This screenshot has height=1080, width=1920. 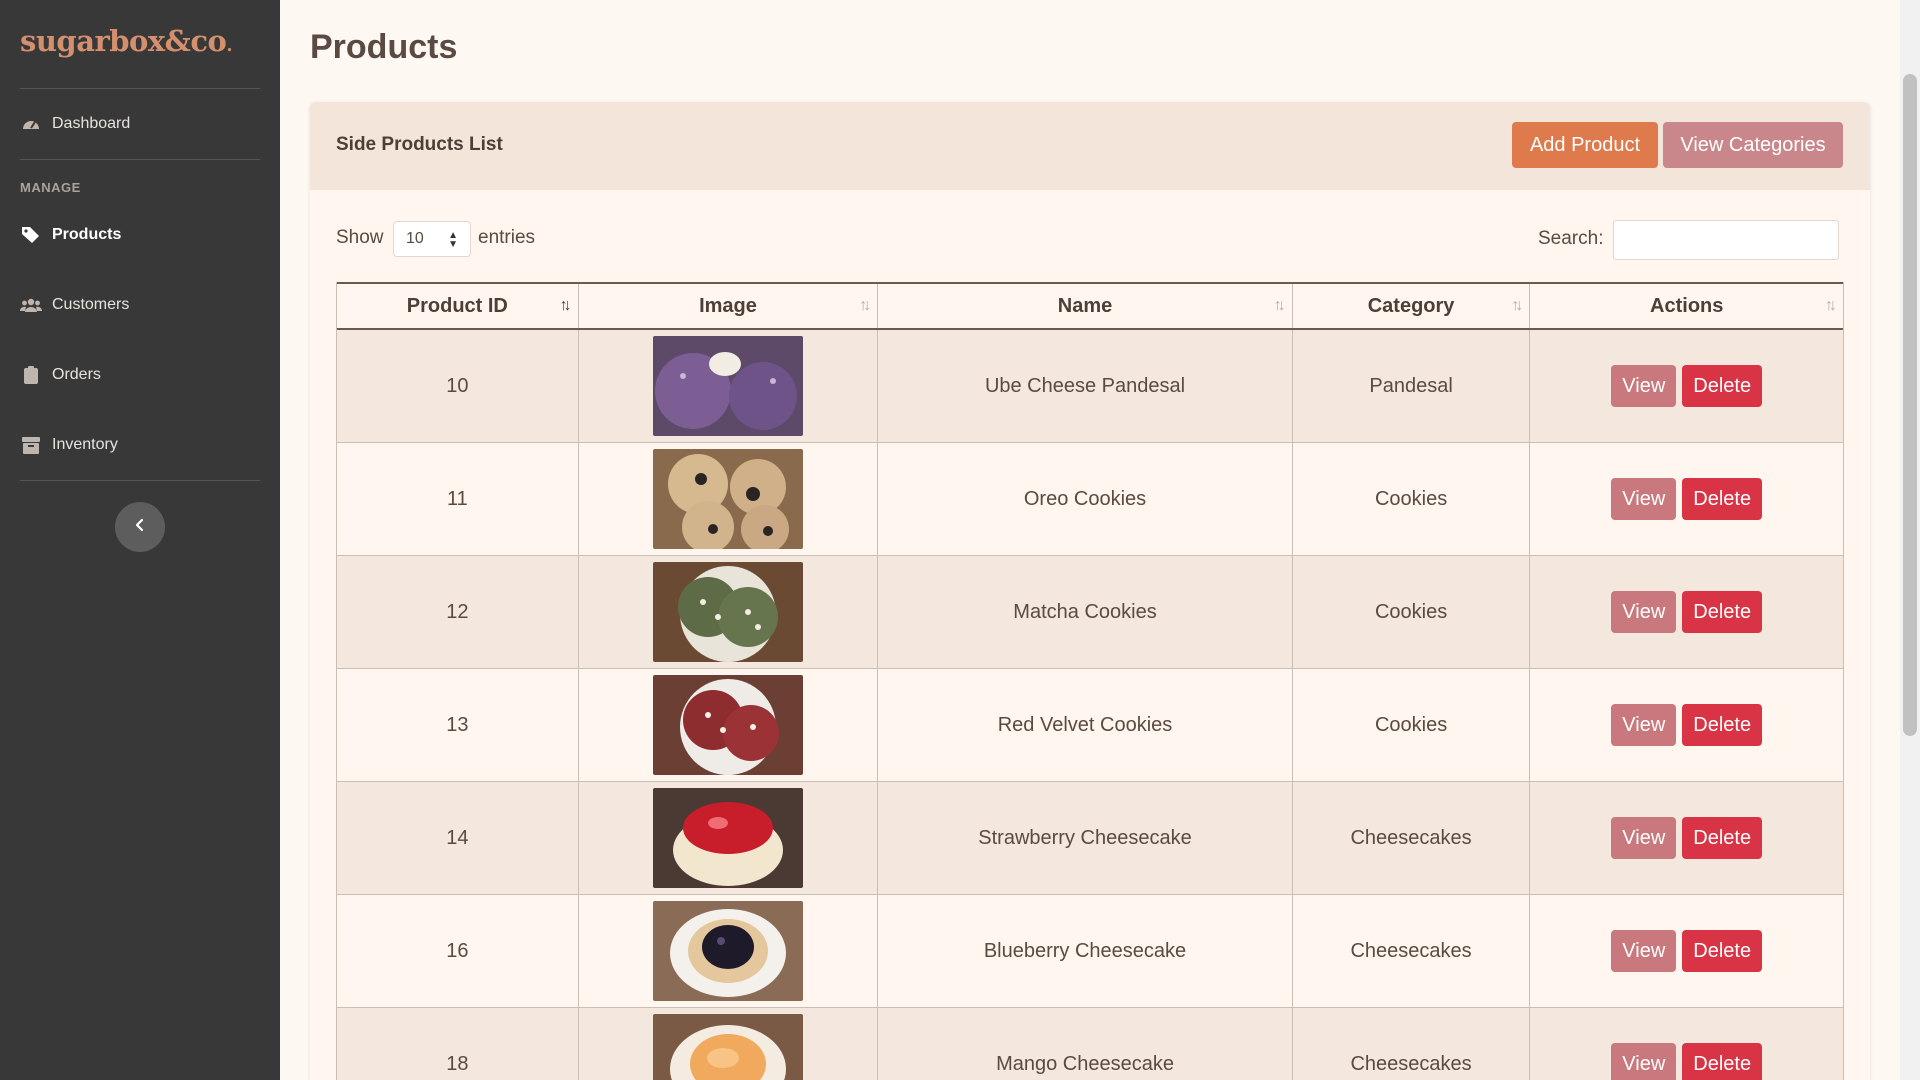 What do you see at coordinates (565, 305) in the screenshot?
I see `sort-ascending-icon: ↑↓` at bounding box center [565, 305].